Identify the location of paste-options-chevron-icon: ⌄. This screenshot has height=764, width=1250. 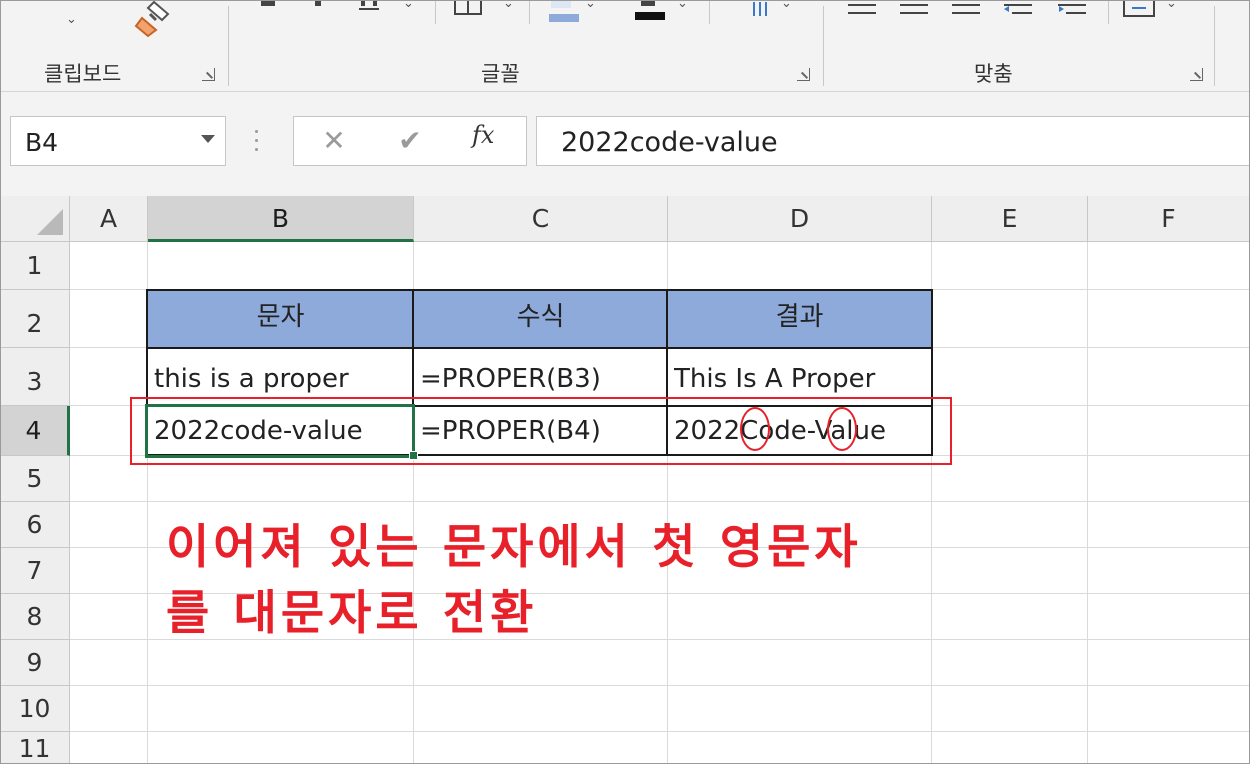
(71, 19).